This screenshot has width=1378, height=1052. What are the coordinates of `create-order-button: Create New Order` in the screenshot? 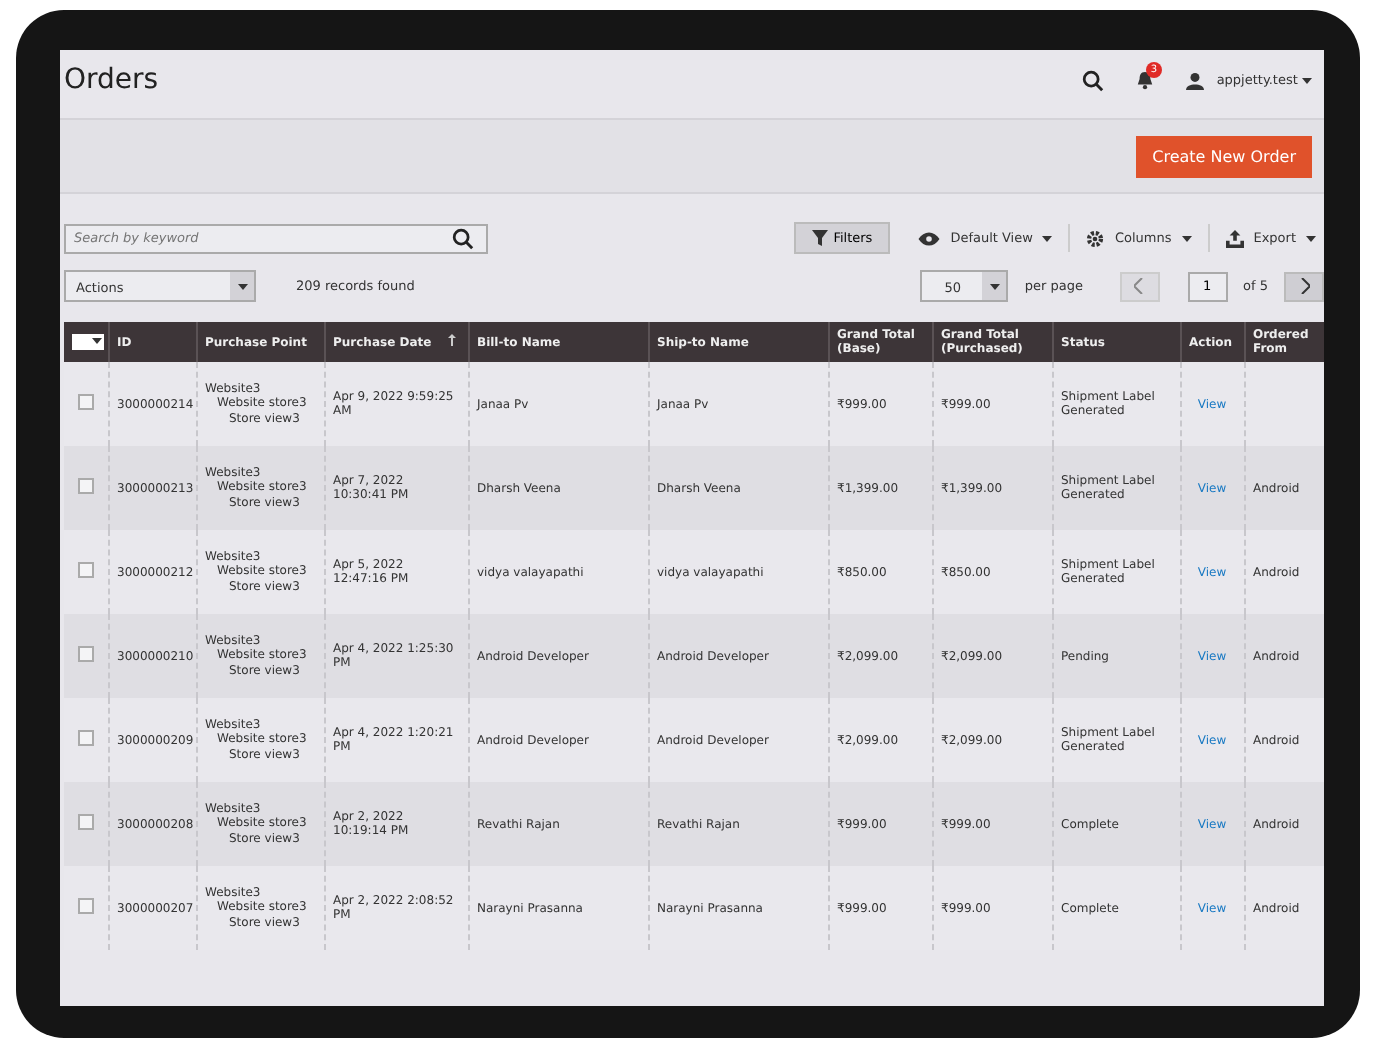 It's located at (1224, 156).